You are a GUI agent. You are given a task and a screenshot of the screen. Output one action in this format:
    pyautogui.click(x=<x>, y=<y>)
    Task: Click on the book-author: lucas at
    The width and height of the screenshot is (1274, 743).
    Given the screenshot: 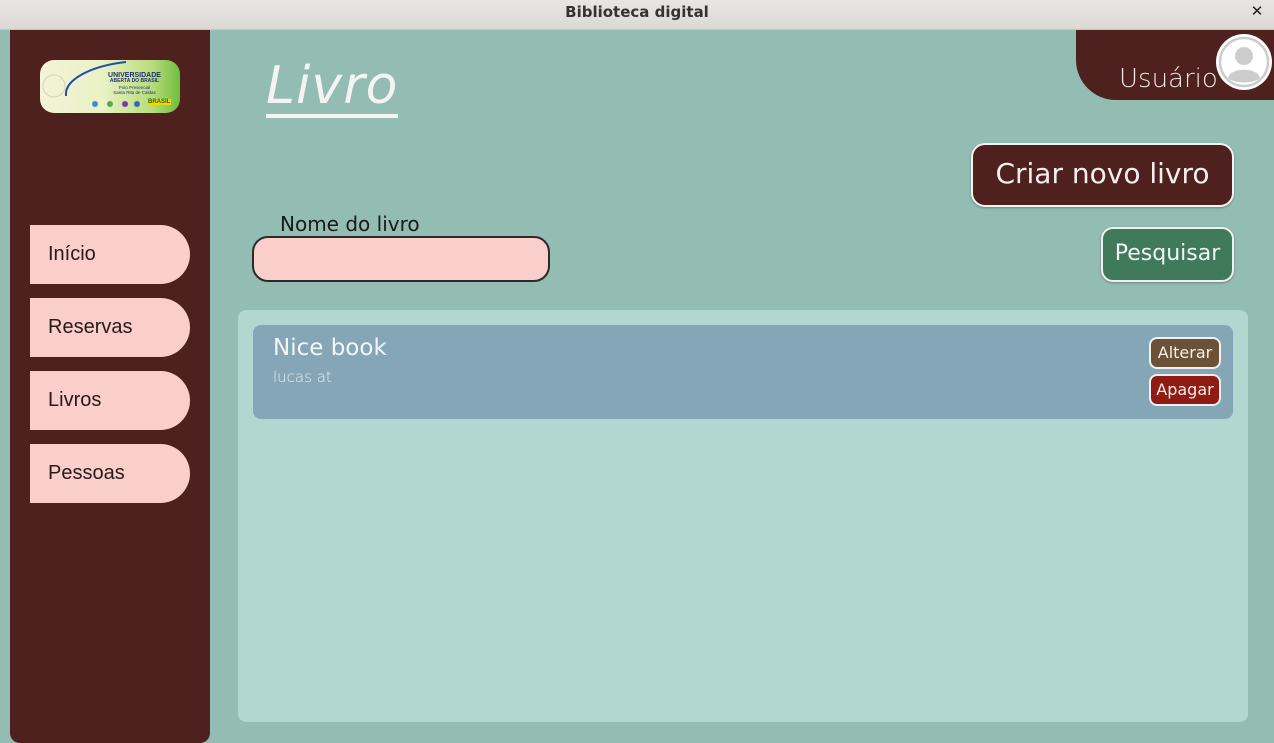 What is the action you would take?
    pyautogui.click(x=302, y=377)
    